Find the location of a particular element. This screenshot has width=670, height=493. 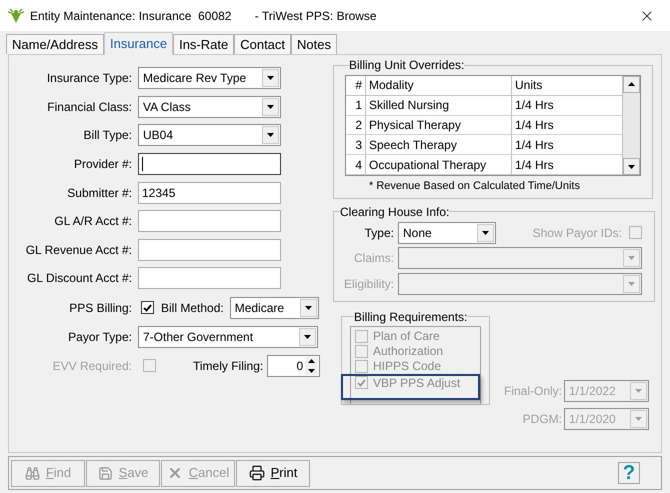

footnote: * Revenue Based on Calculated Time/Units is located at coordinates (475, 186).